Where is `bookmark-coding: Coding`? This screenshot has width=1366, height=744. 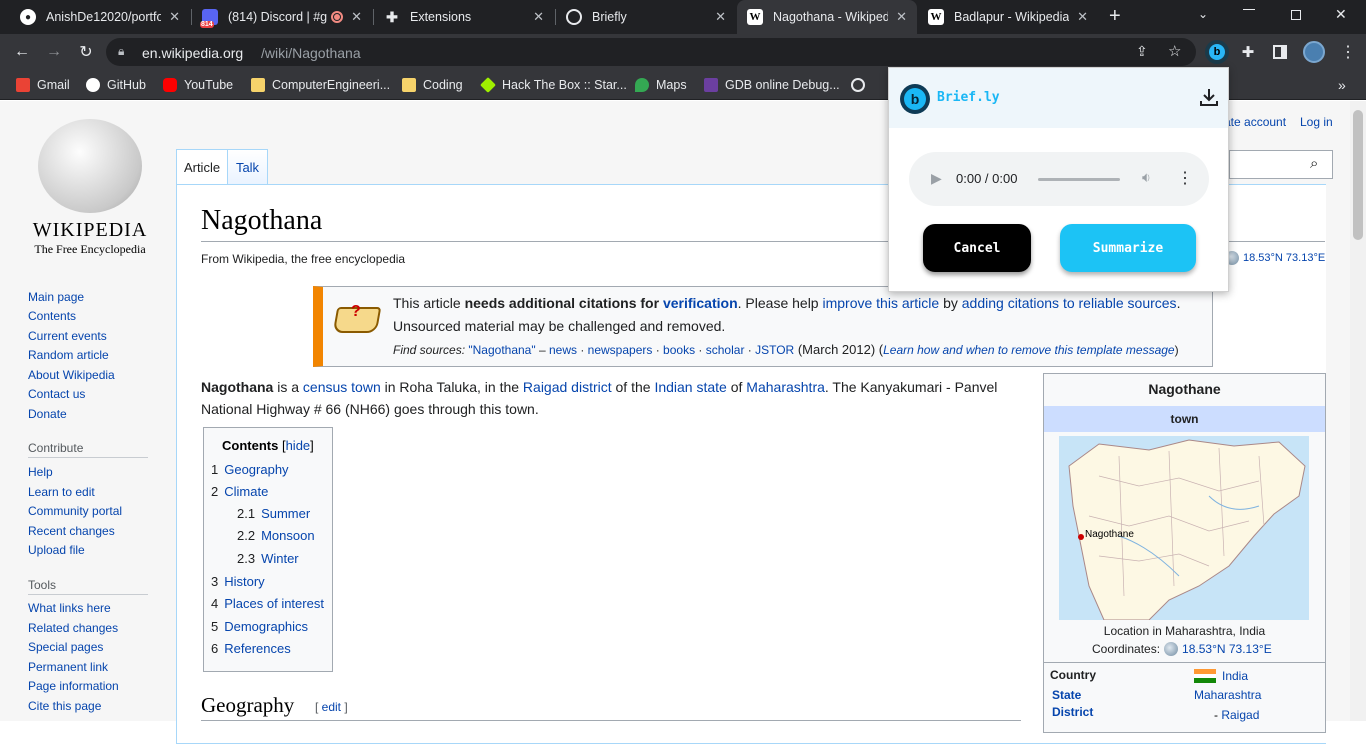
bookmark-coding: Coding is located at coordinates (432, 85).